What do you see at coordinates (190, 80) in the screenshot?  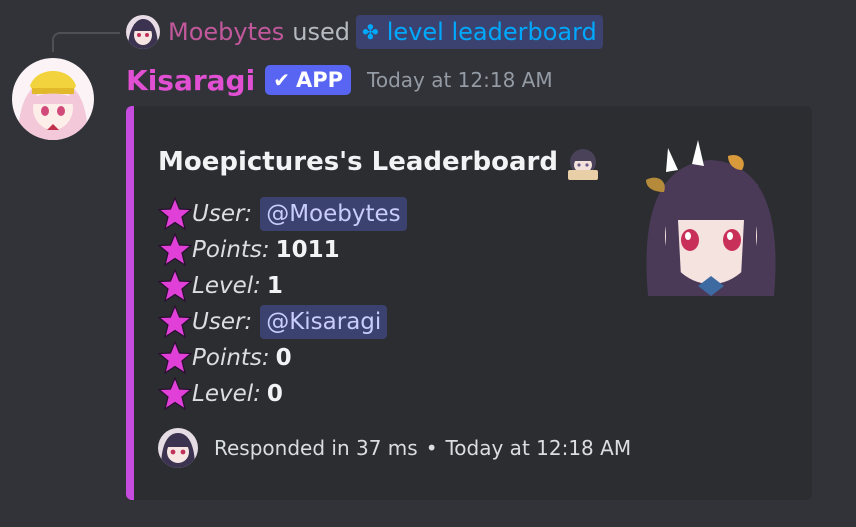 I see `author-name: Kisaragi` at bounding box center [190, 80].